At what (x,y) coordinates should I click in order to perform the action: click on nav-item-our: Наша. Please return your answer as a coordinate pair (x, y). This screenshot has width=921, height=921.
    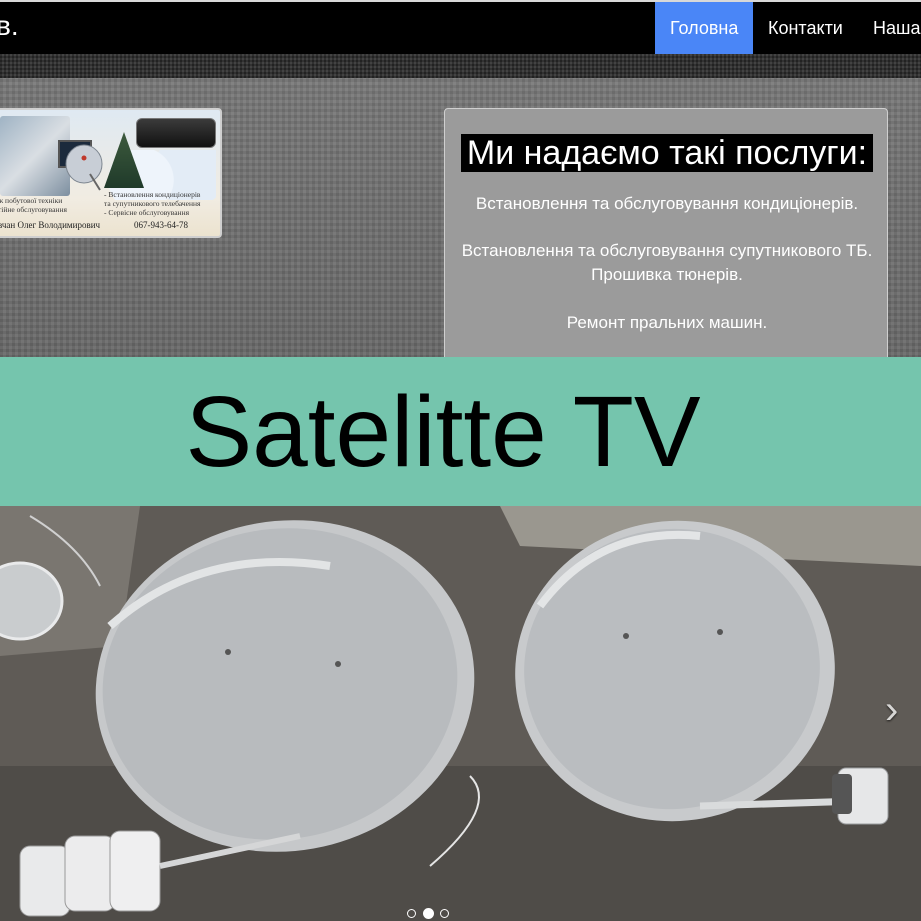
    Looking at the image, I should click on (889, 28).